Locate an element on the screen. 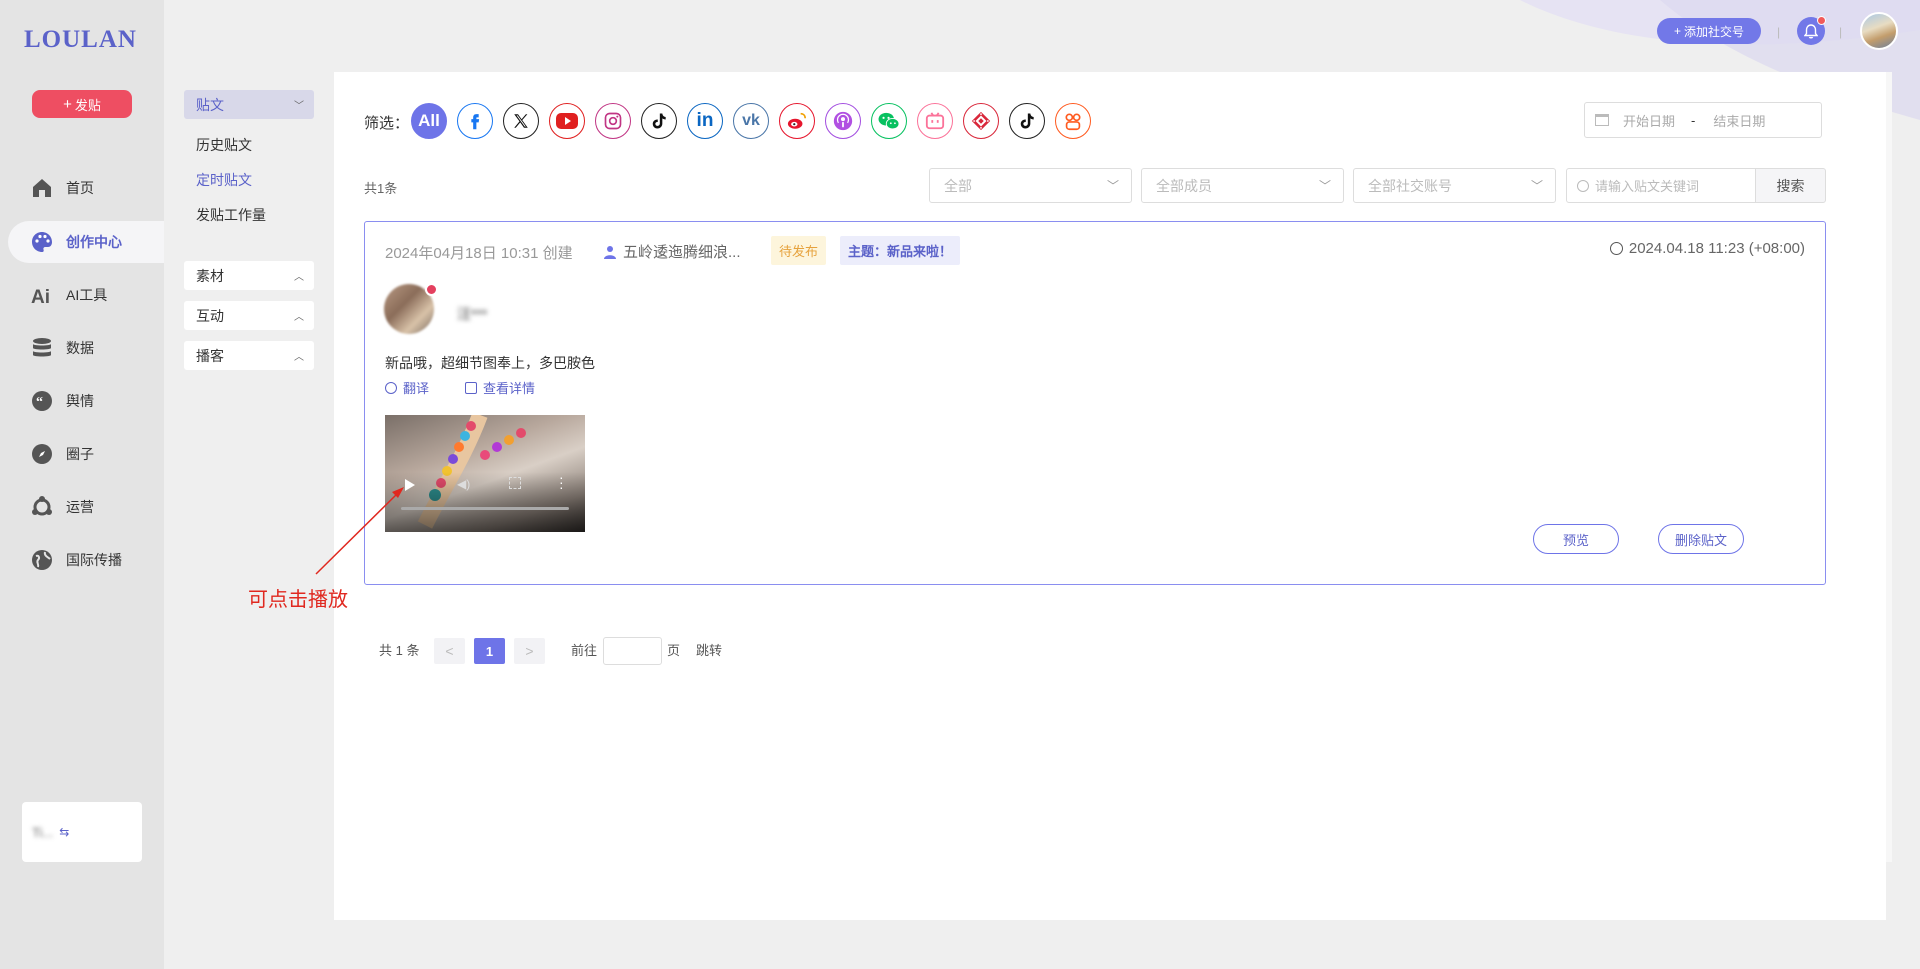  tiktok-icon is located at coordinates (659, 121).